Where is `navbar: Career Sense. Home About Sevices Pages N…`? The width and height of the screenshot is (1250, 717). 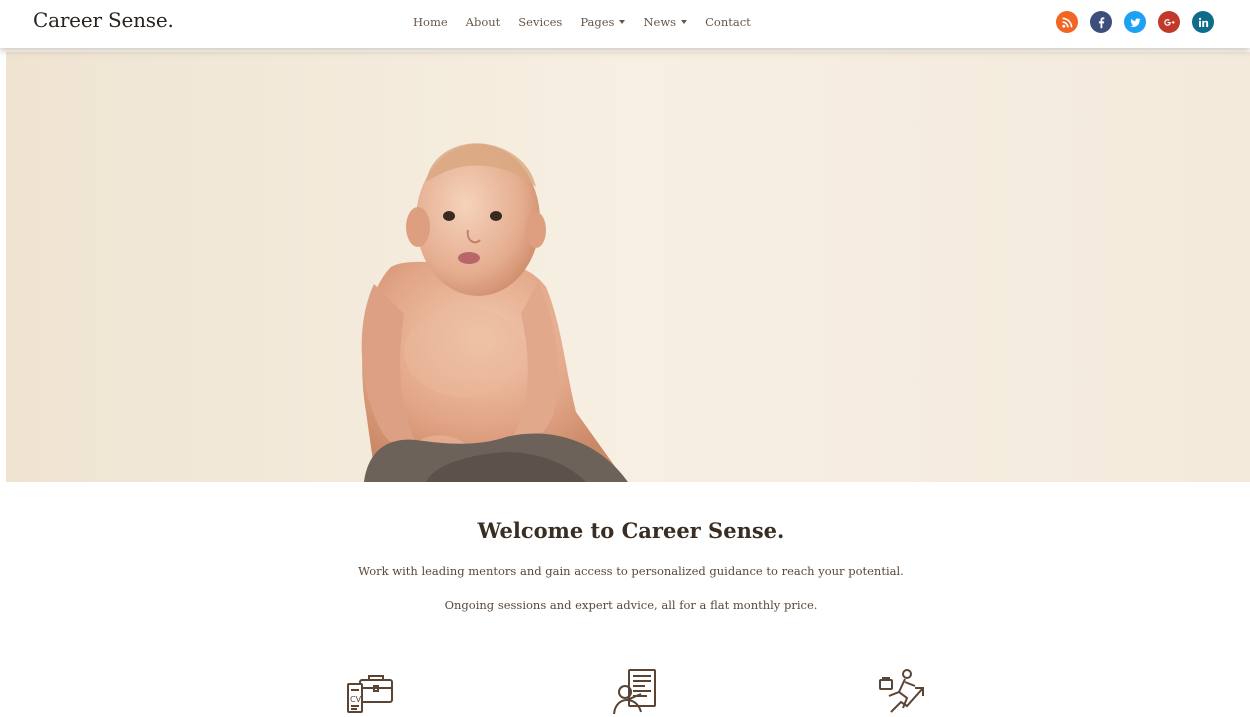
navbar: Career Sense. Home About Sevices Pages N… is located at coordinates (625, 24).